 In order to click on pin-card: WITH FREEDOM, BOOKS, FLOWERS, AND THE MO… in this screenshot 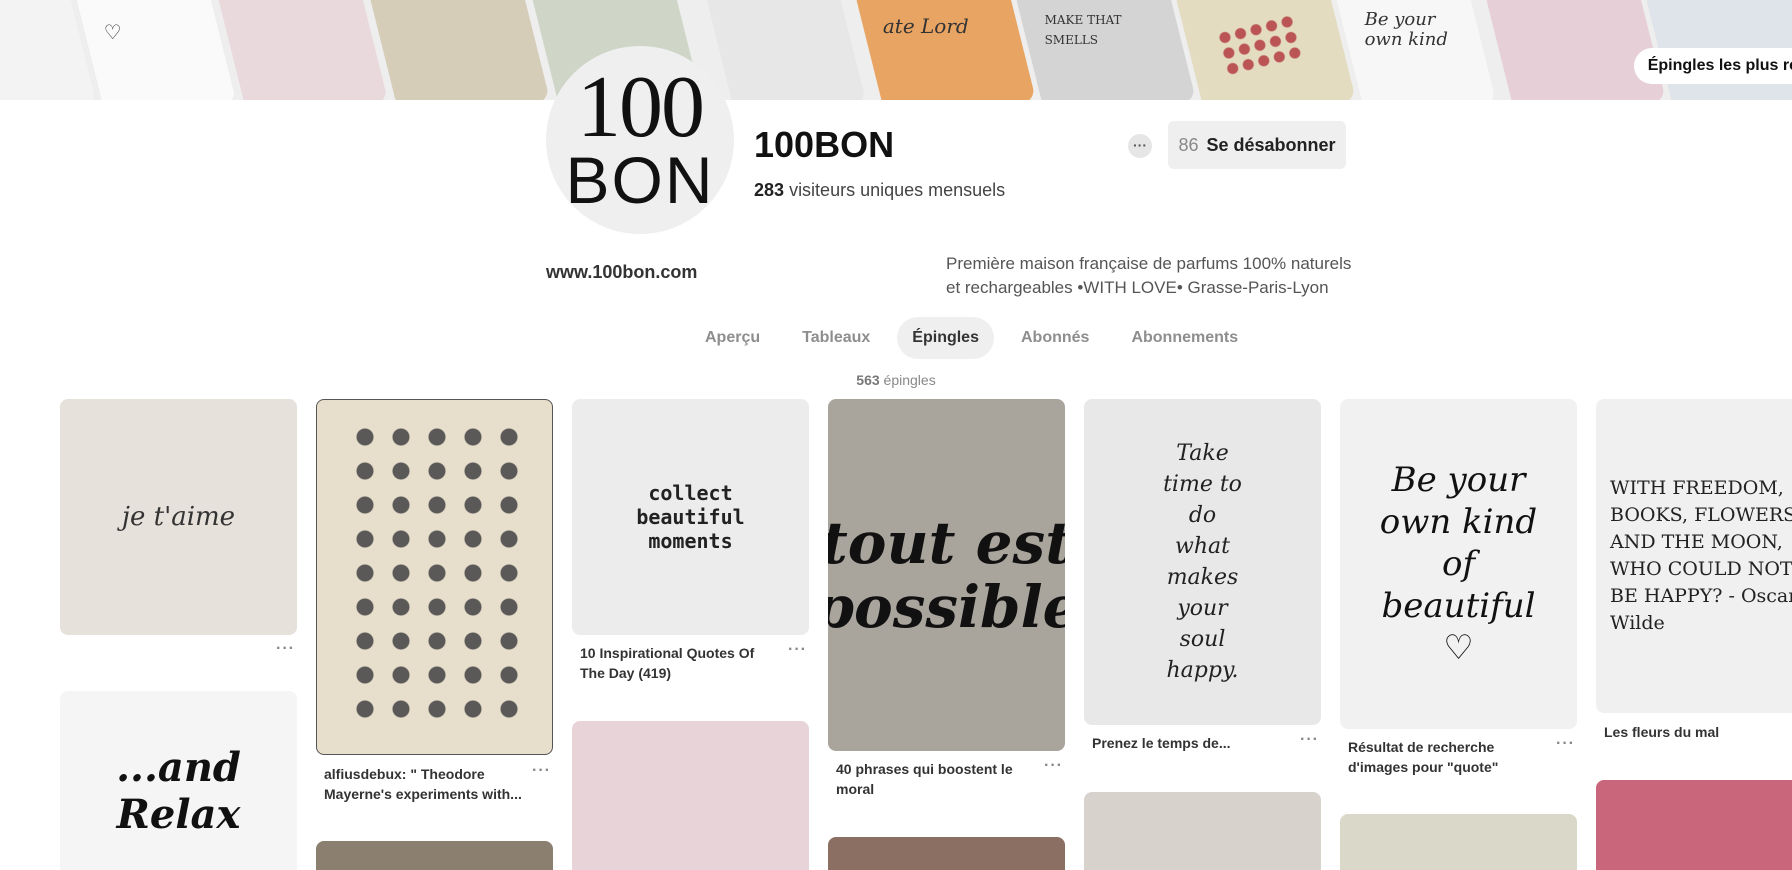, I will do `click(1694, 556)`.